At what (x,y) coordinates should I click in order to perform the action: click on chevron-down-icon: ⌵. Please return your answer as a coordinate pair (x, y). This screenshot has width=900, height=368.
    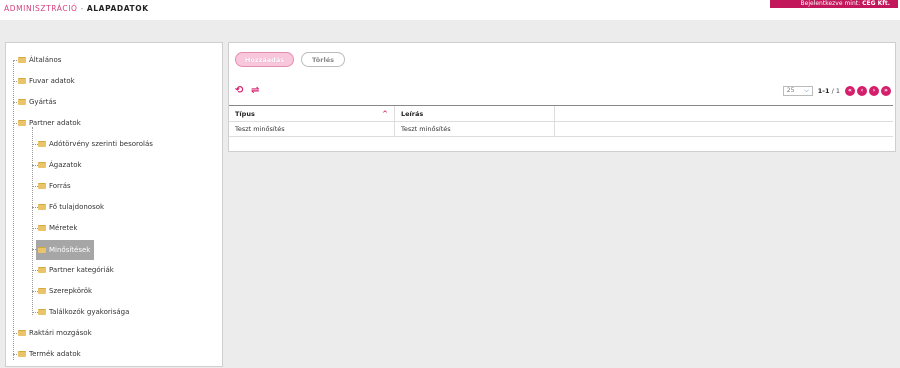
    Looking at the image, I should click on (806, 90).